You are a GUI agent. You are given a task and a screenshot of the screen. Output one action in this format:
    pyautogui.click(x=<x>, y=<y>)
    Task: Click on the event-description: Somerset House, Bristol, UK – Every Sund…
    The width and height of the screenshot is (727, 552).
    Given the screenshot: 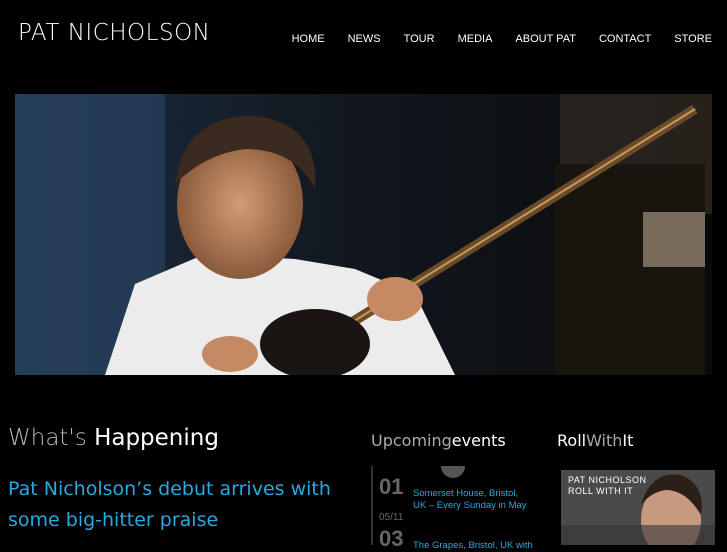 What is the action you would take?
    pyautogui.click(x=473, y=500)
    